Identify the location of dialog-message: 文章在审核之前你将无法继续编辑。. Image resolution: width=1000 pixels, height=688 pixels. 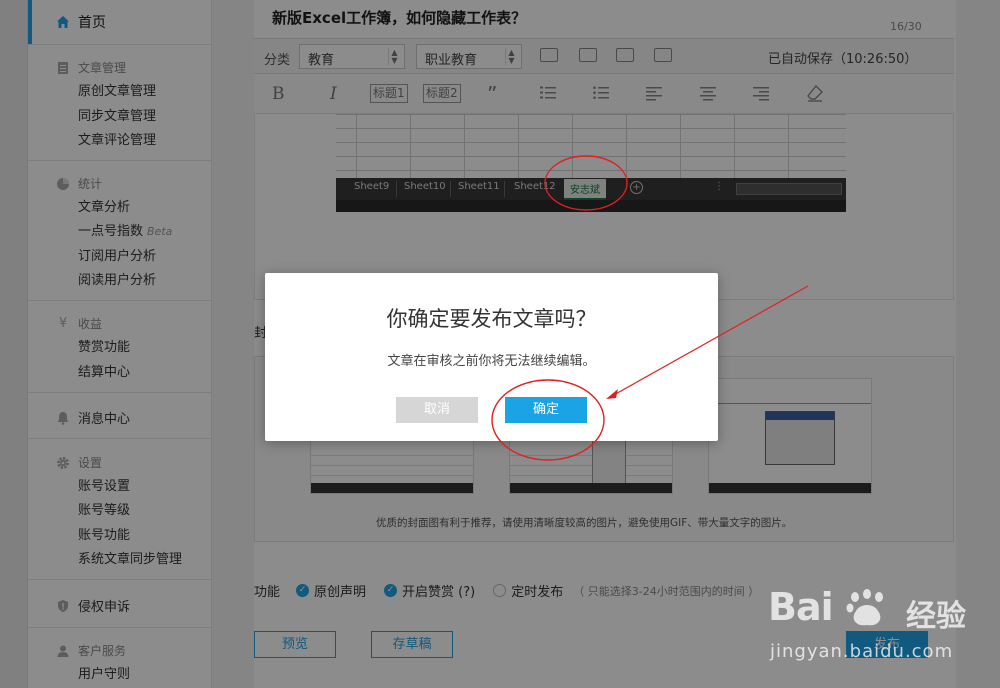
(491, 361).